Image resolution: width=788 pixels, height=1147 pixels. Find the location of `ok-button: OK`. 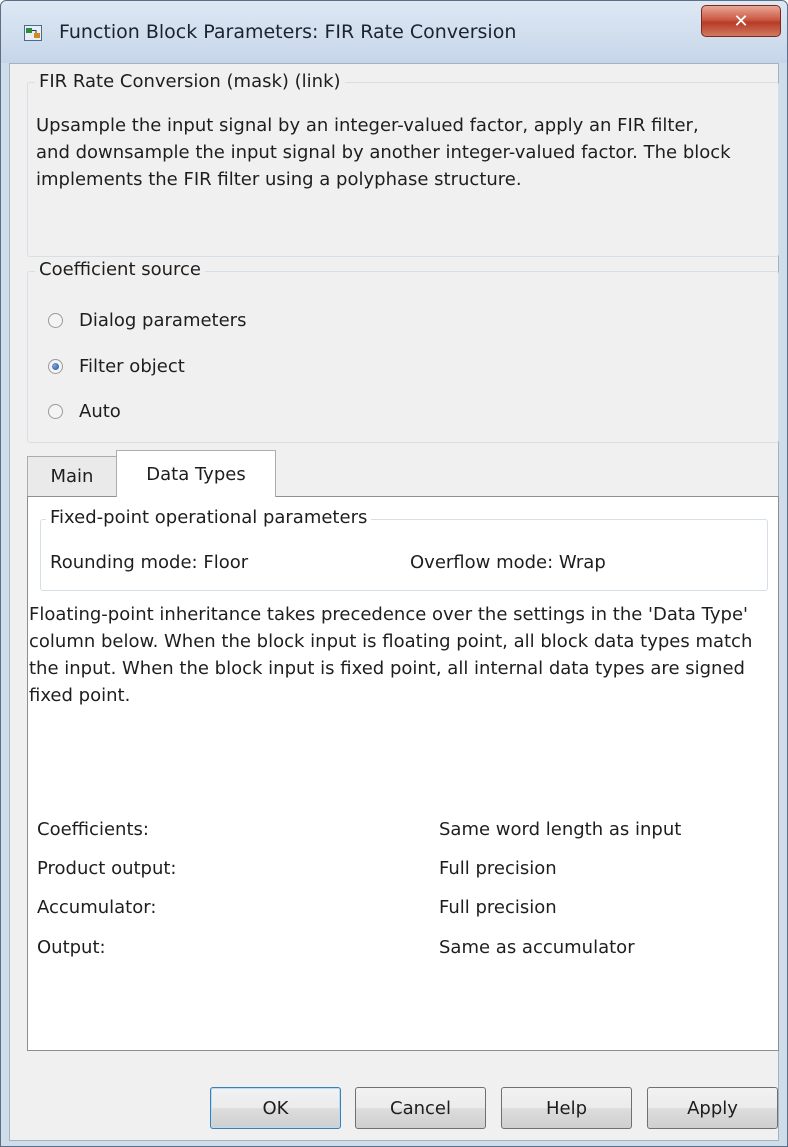

ok-button: OK is located at coordinates (275, 1108).